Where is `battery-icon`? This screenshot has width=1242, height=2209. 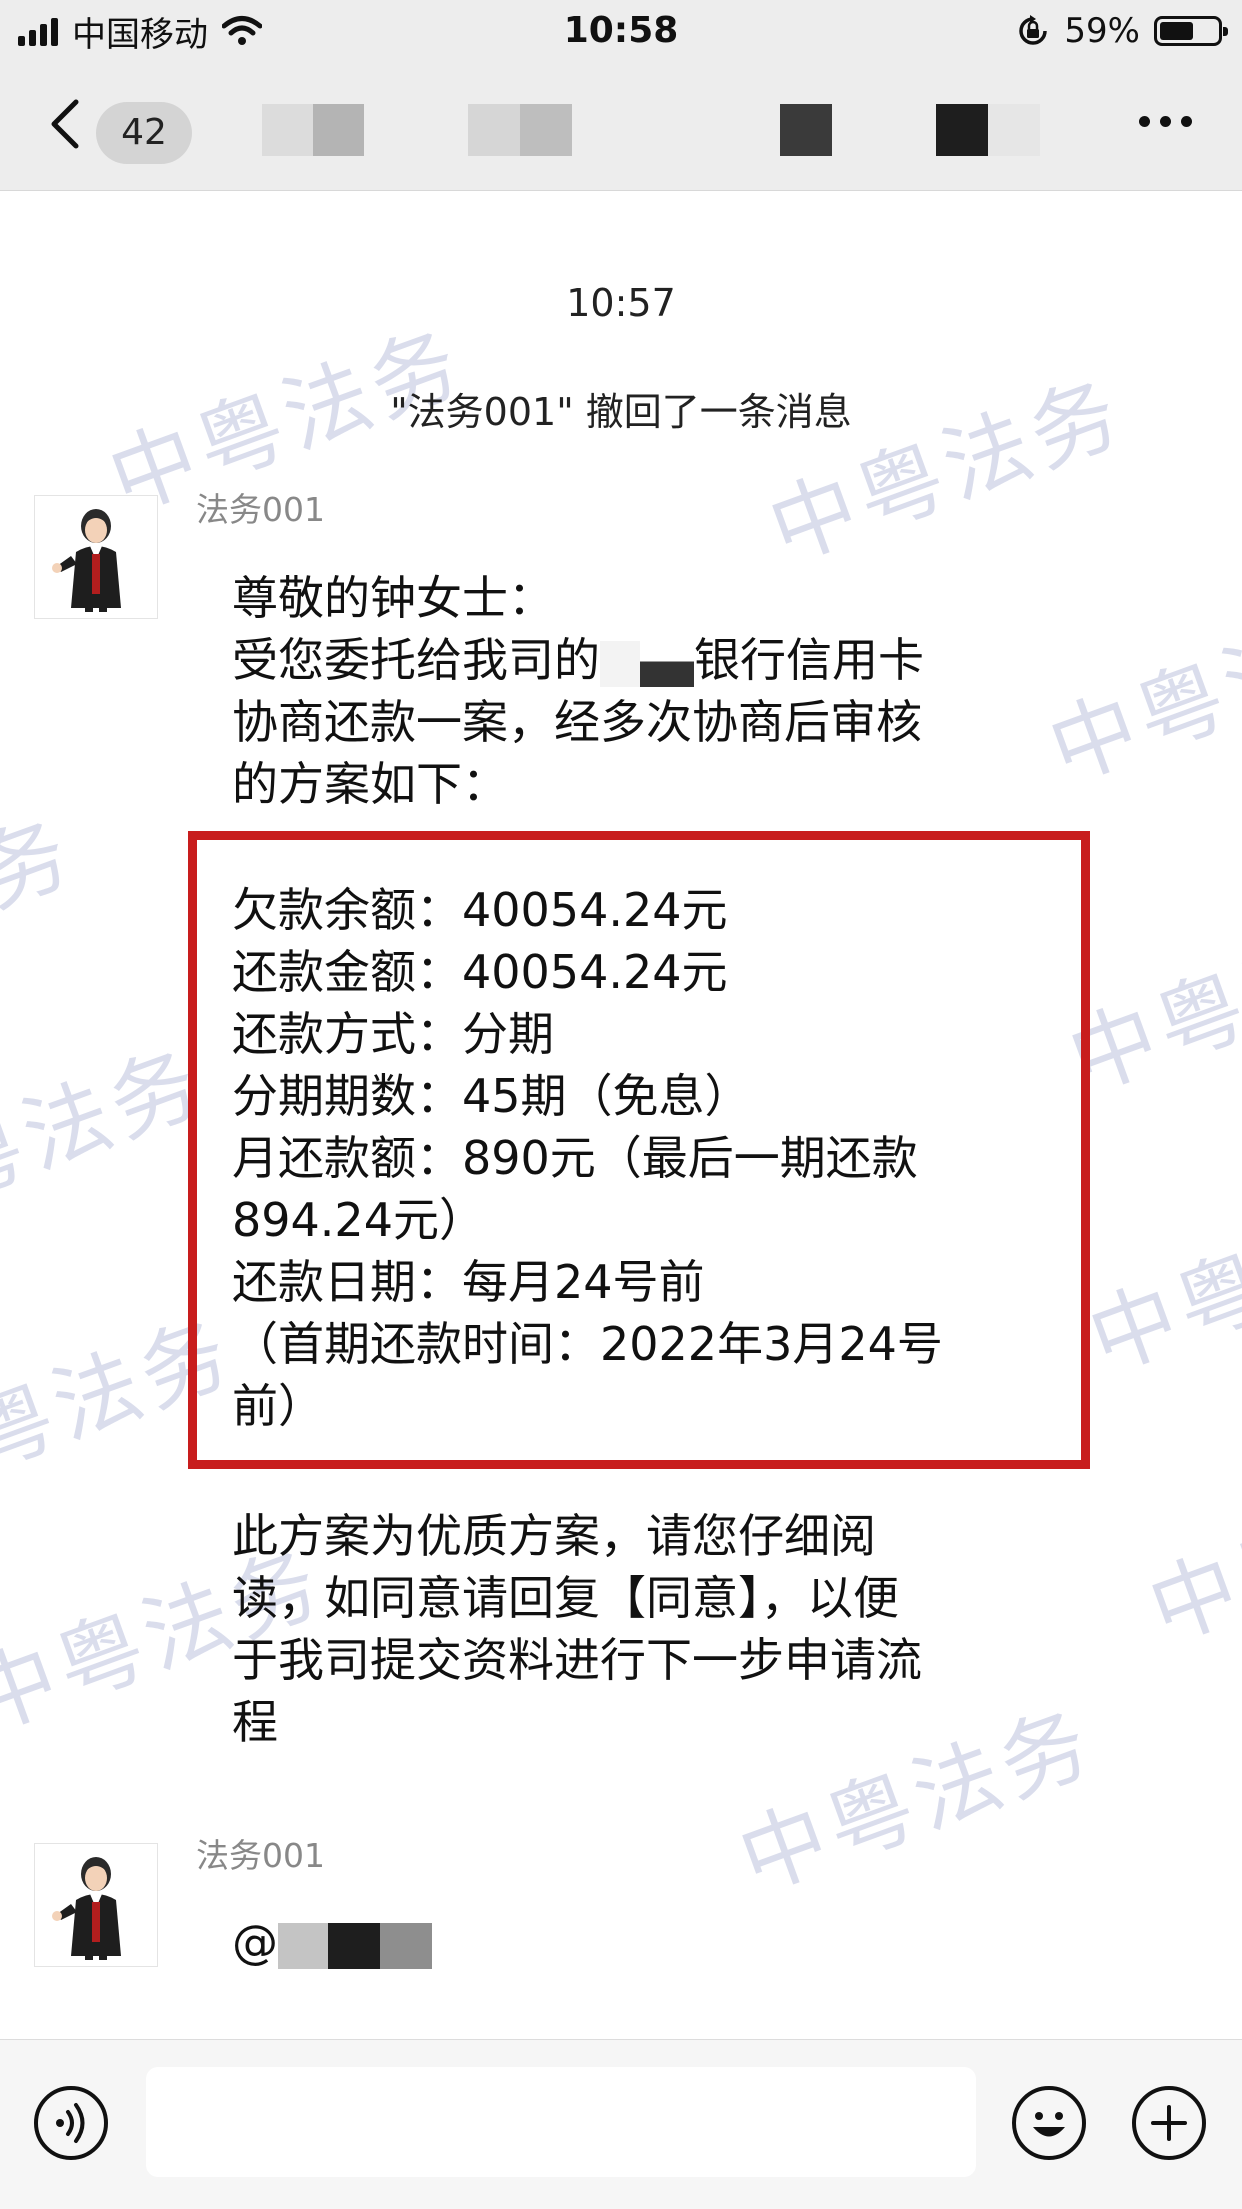 battery-icon is located at coordinates (1191, 31).